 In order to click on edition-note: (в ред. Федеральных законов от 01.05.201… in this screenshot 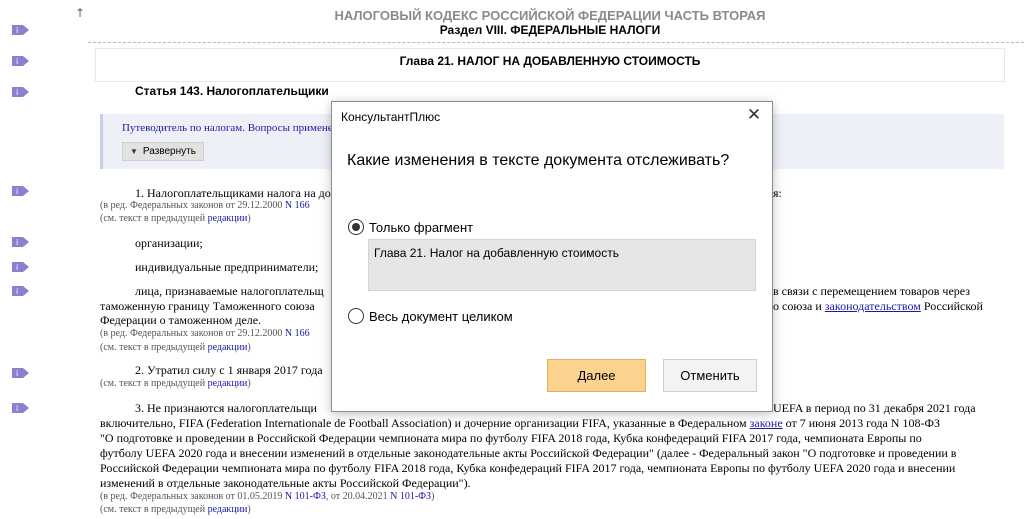, I will do `click(267, 496)`.